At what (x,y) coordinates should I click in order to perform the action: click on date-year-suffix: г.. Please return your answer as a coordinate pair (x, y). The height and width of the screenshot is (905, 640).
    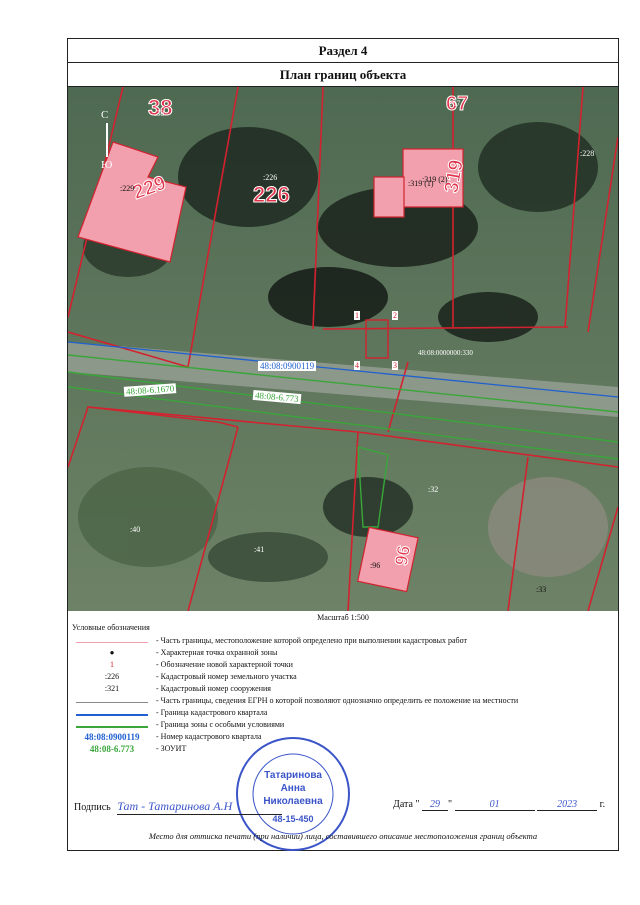
    Looking at the image, I should click on (602, 804).